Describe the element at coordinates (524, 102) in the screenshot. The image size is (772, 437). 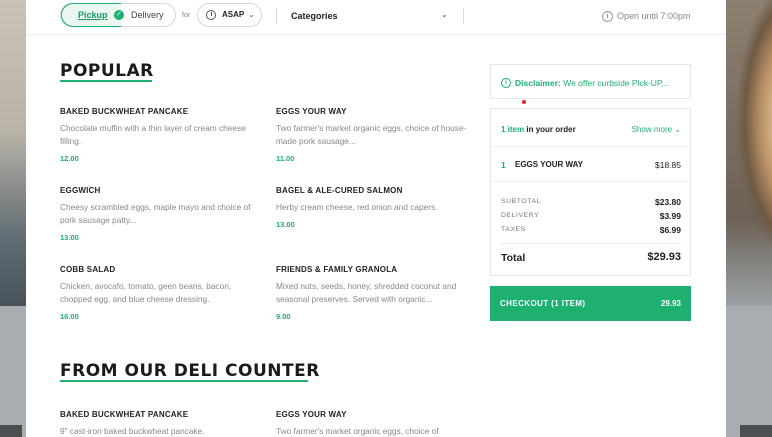
I see `notification-dot` at that location.